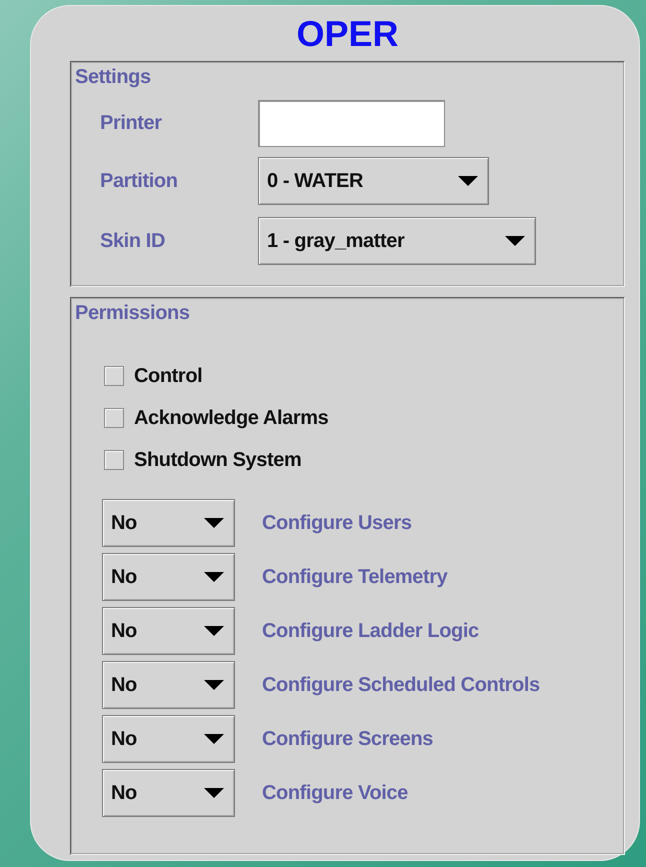 The width and height of the screenshot is (646, 867). Describe the element at coordinates (347, 34) in the screenshot. I see `panel-title: OPER` at that location.